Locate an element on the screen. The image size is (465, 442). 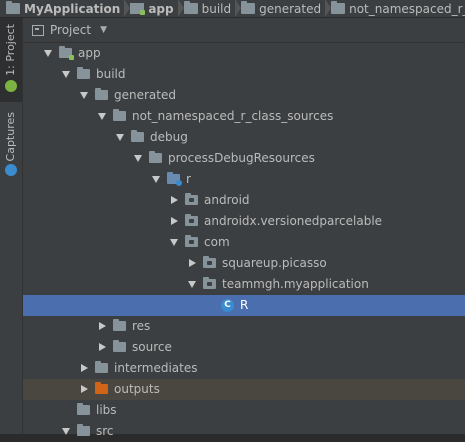
tree-node: CR is located at coordinates (244, 305).